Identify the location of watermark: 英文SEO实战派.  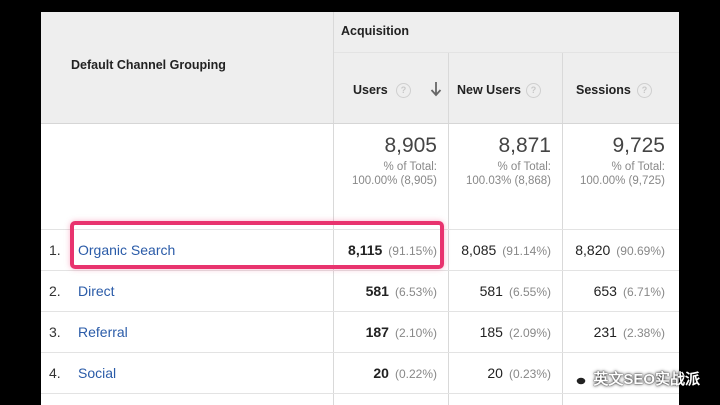
(634, 378).